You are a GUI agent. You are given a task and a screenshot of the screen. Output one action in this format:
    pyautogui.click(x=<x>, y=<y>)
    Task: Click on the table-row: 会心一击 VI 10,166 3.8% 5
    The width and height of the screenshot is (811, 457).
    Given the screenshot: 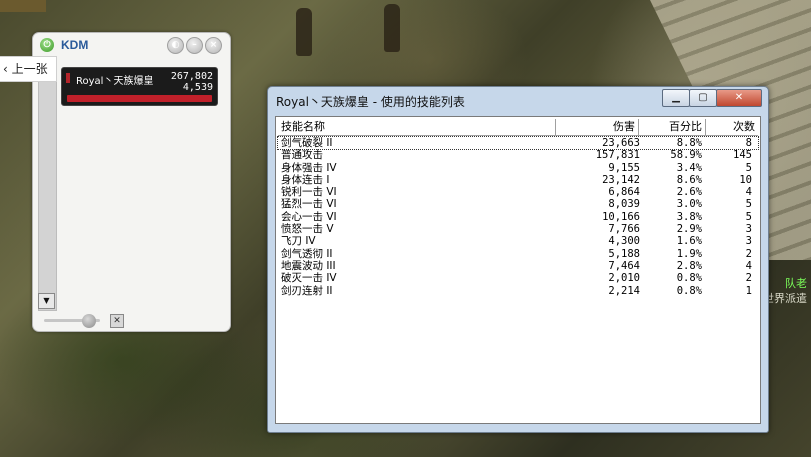 What is the action you would take?
    pyautogui.click(x=518, y=217)
    